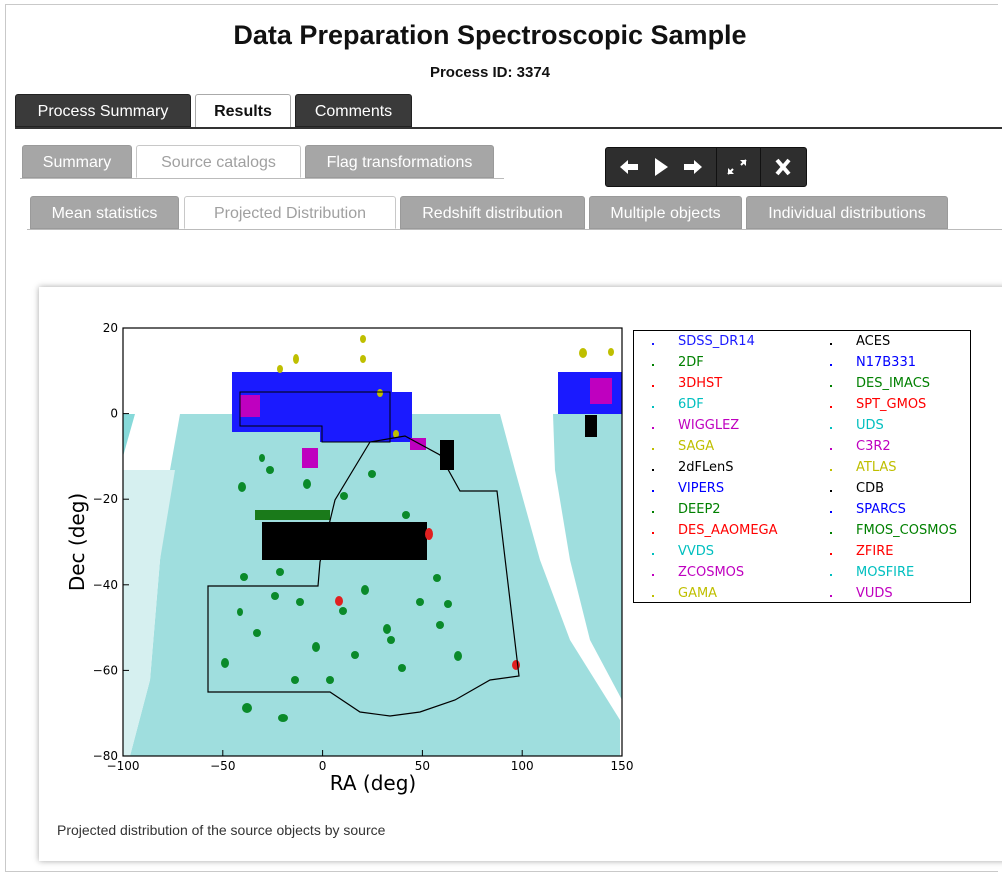 The width and height of the screenshot is (1002, 876). What do you see at coordinates (222, 766) in the screenshot?
I see `x-tick-label: −50` at bounding box center [222, 766].